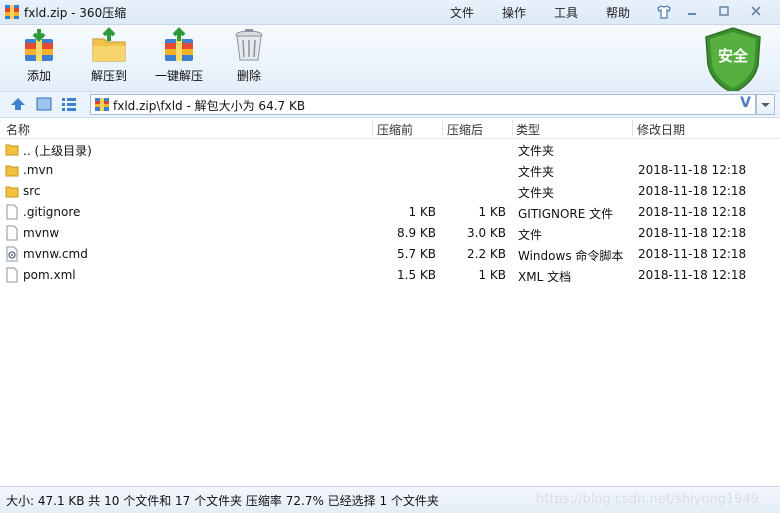 This screenshot has width=780, height=513. What do you see at coordinates (12, 12) in the screenshot?
I see `app-icon` at bounding box center [12, 12].